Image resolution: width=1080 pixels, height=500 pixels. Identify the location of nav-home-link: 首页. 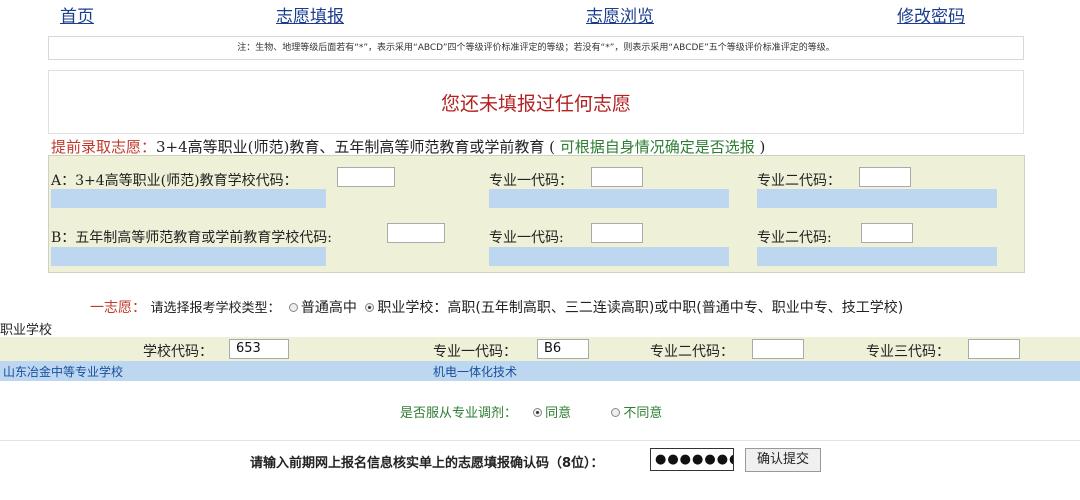
(77, 14).